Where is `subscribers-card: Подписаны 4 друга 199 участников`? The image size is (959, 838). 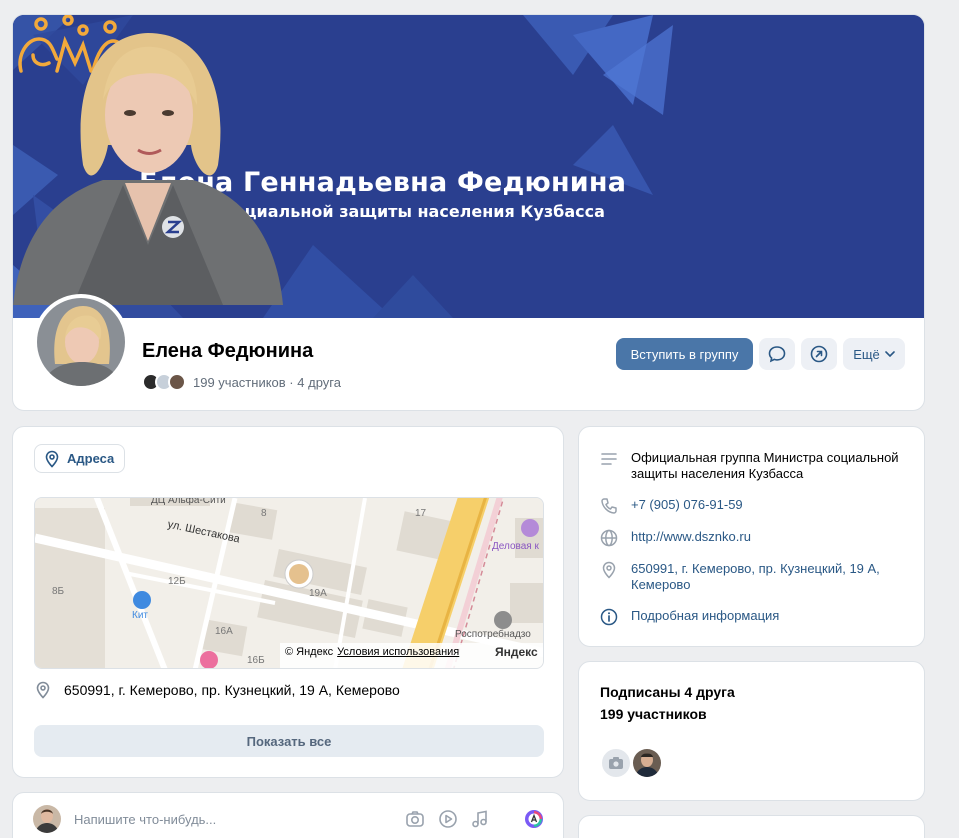 subscribers-card: Подписаны 4 друга 199 участников is located at coordinates (751, 731).